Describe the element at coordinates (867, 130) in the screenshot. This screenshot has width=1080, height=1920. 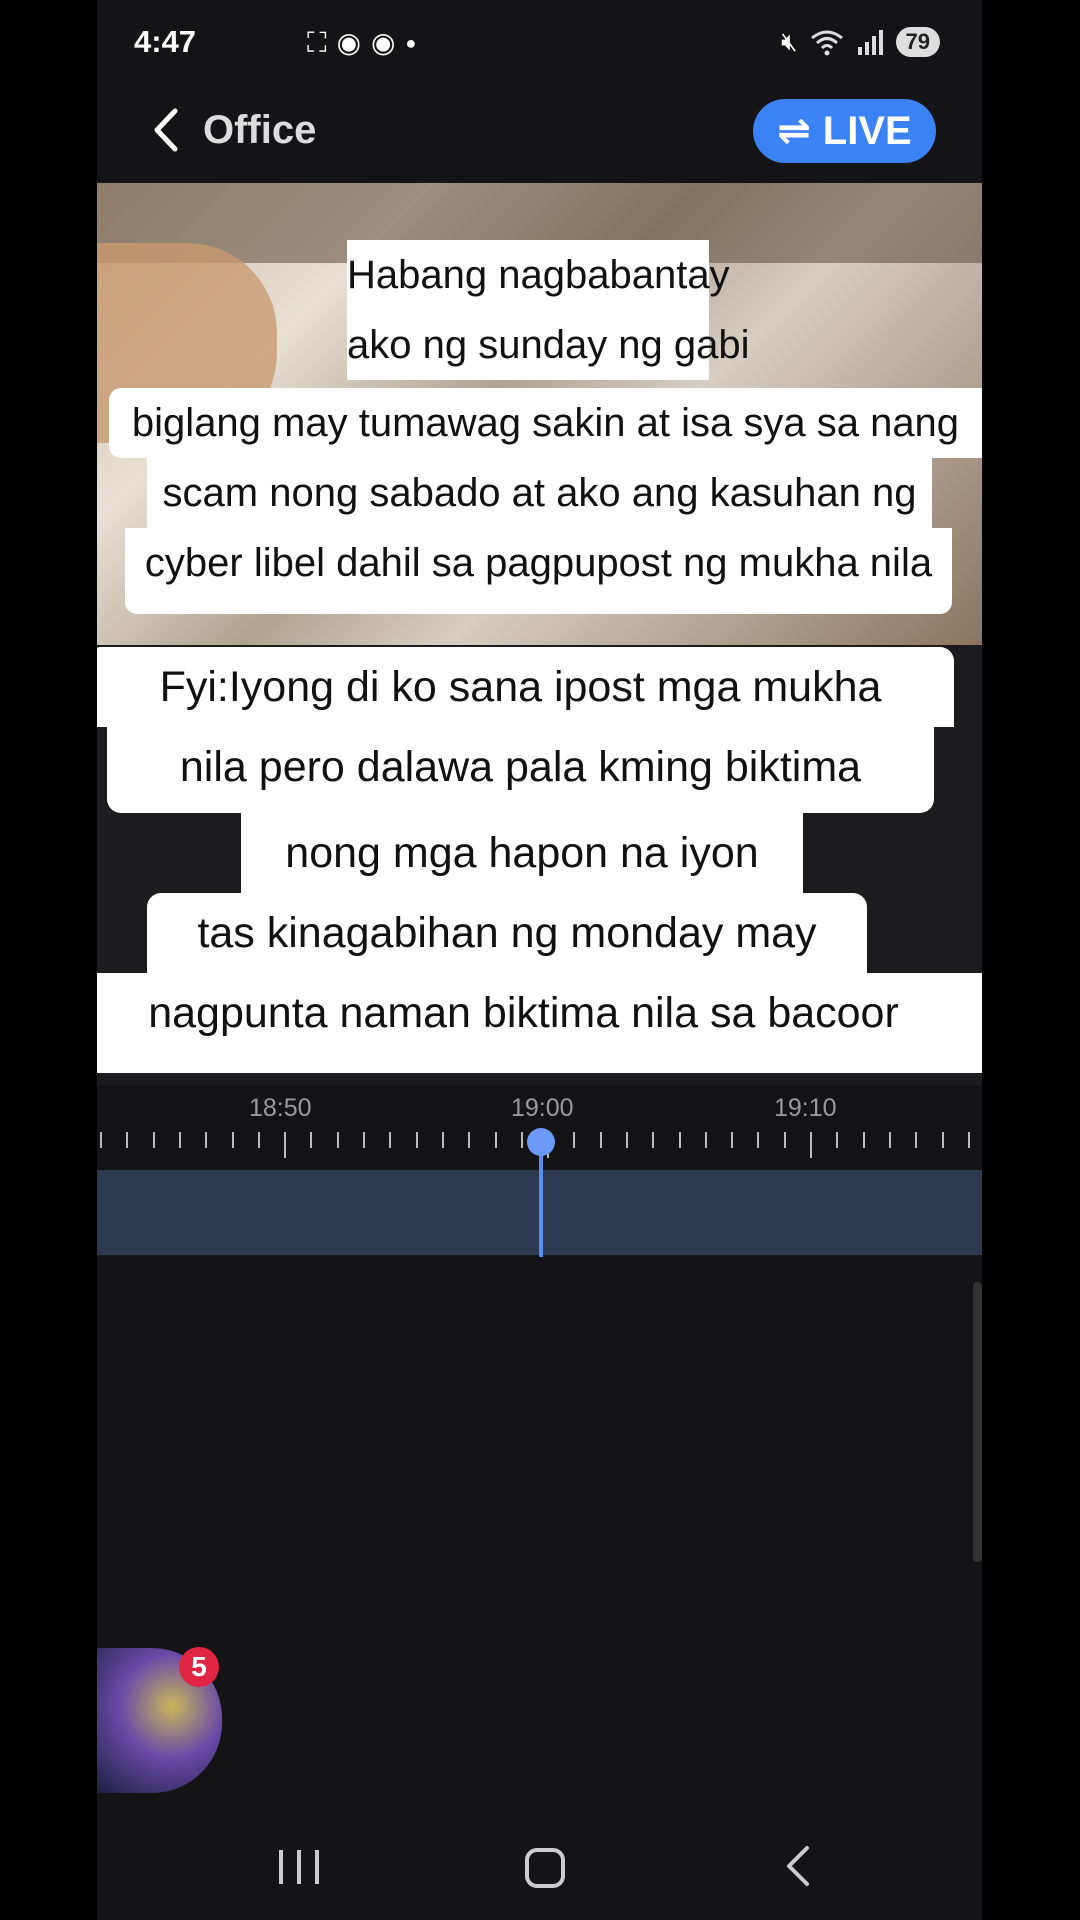
I see `live-label: LIVE` at that location.